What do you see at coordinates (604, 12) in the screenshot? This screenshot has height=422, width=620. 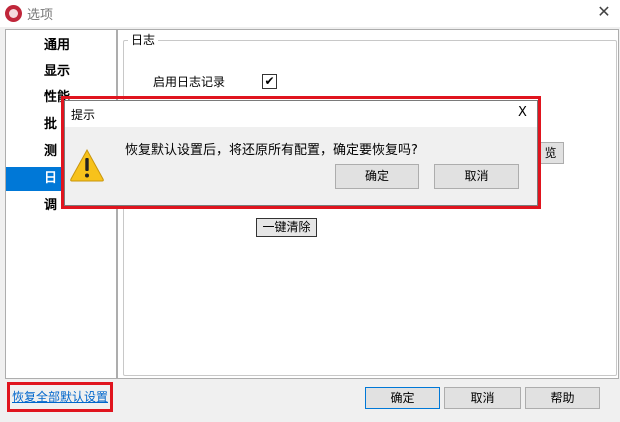 I see `window-close-button: ✕` at bounding box center [604, 12].